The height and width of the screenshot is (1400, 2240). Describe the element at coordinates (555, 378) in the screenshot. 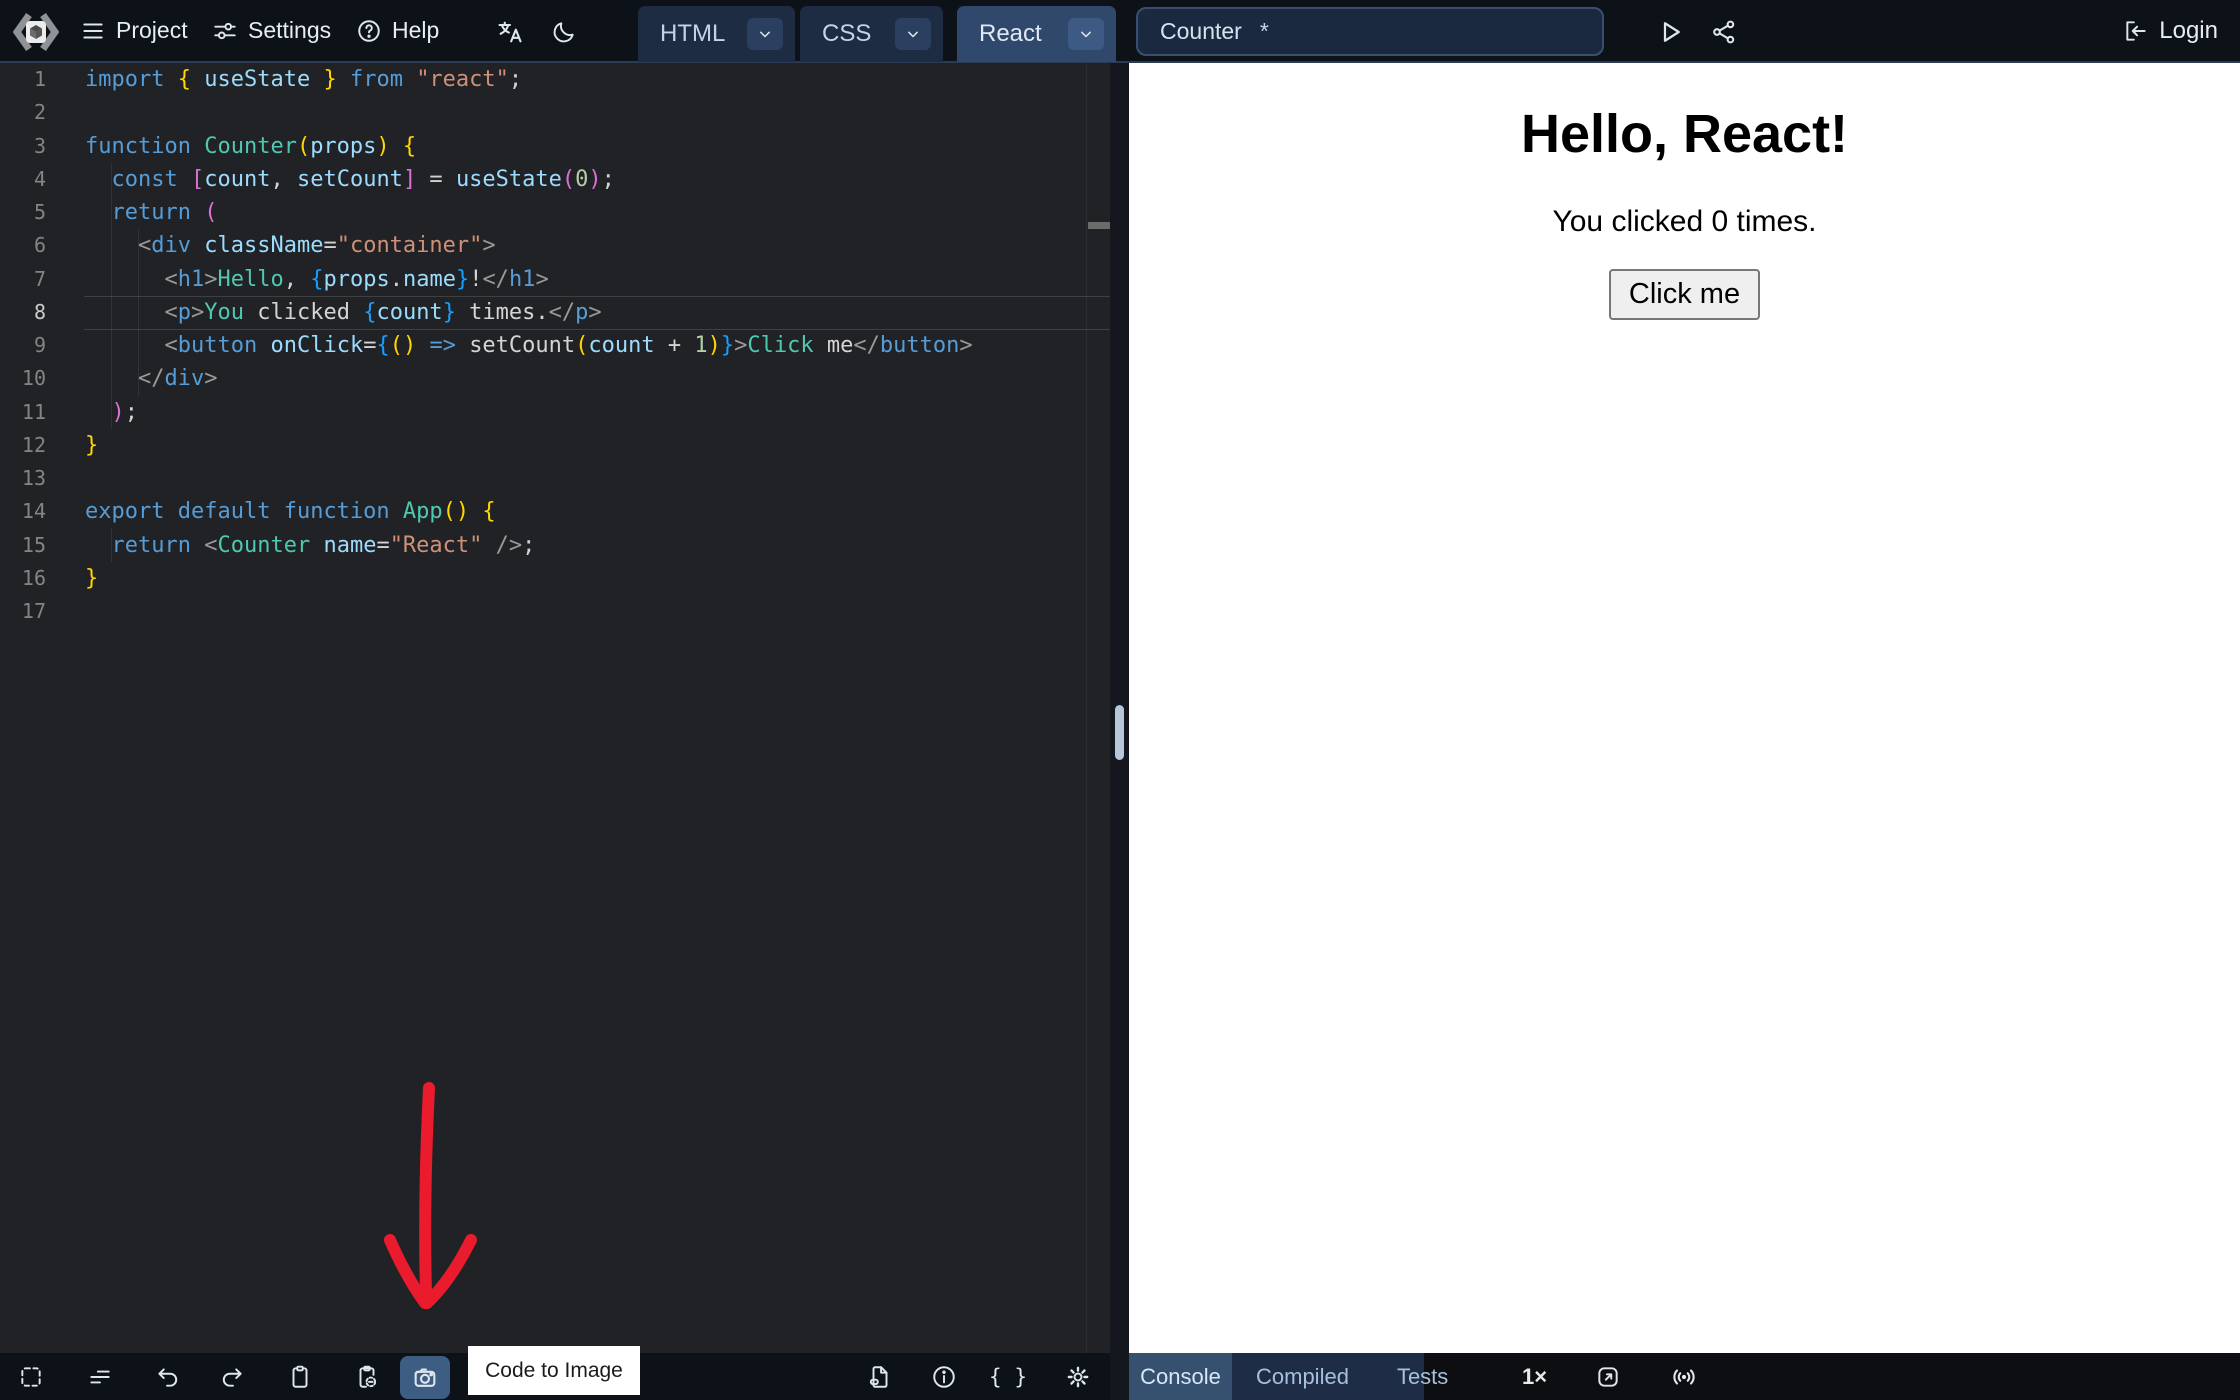

I see `code-line-10: 10 </div>` at that location.